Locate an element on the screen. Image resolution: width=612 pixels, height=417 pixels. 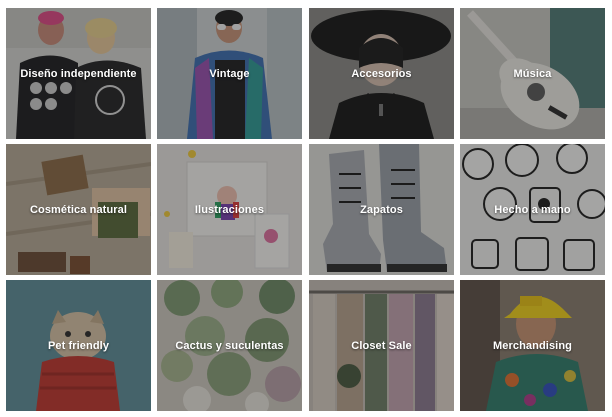
category-label: Hecho a mano is located at coordinates (532, 209).